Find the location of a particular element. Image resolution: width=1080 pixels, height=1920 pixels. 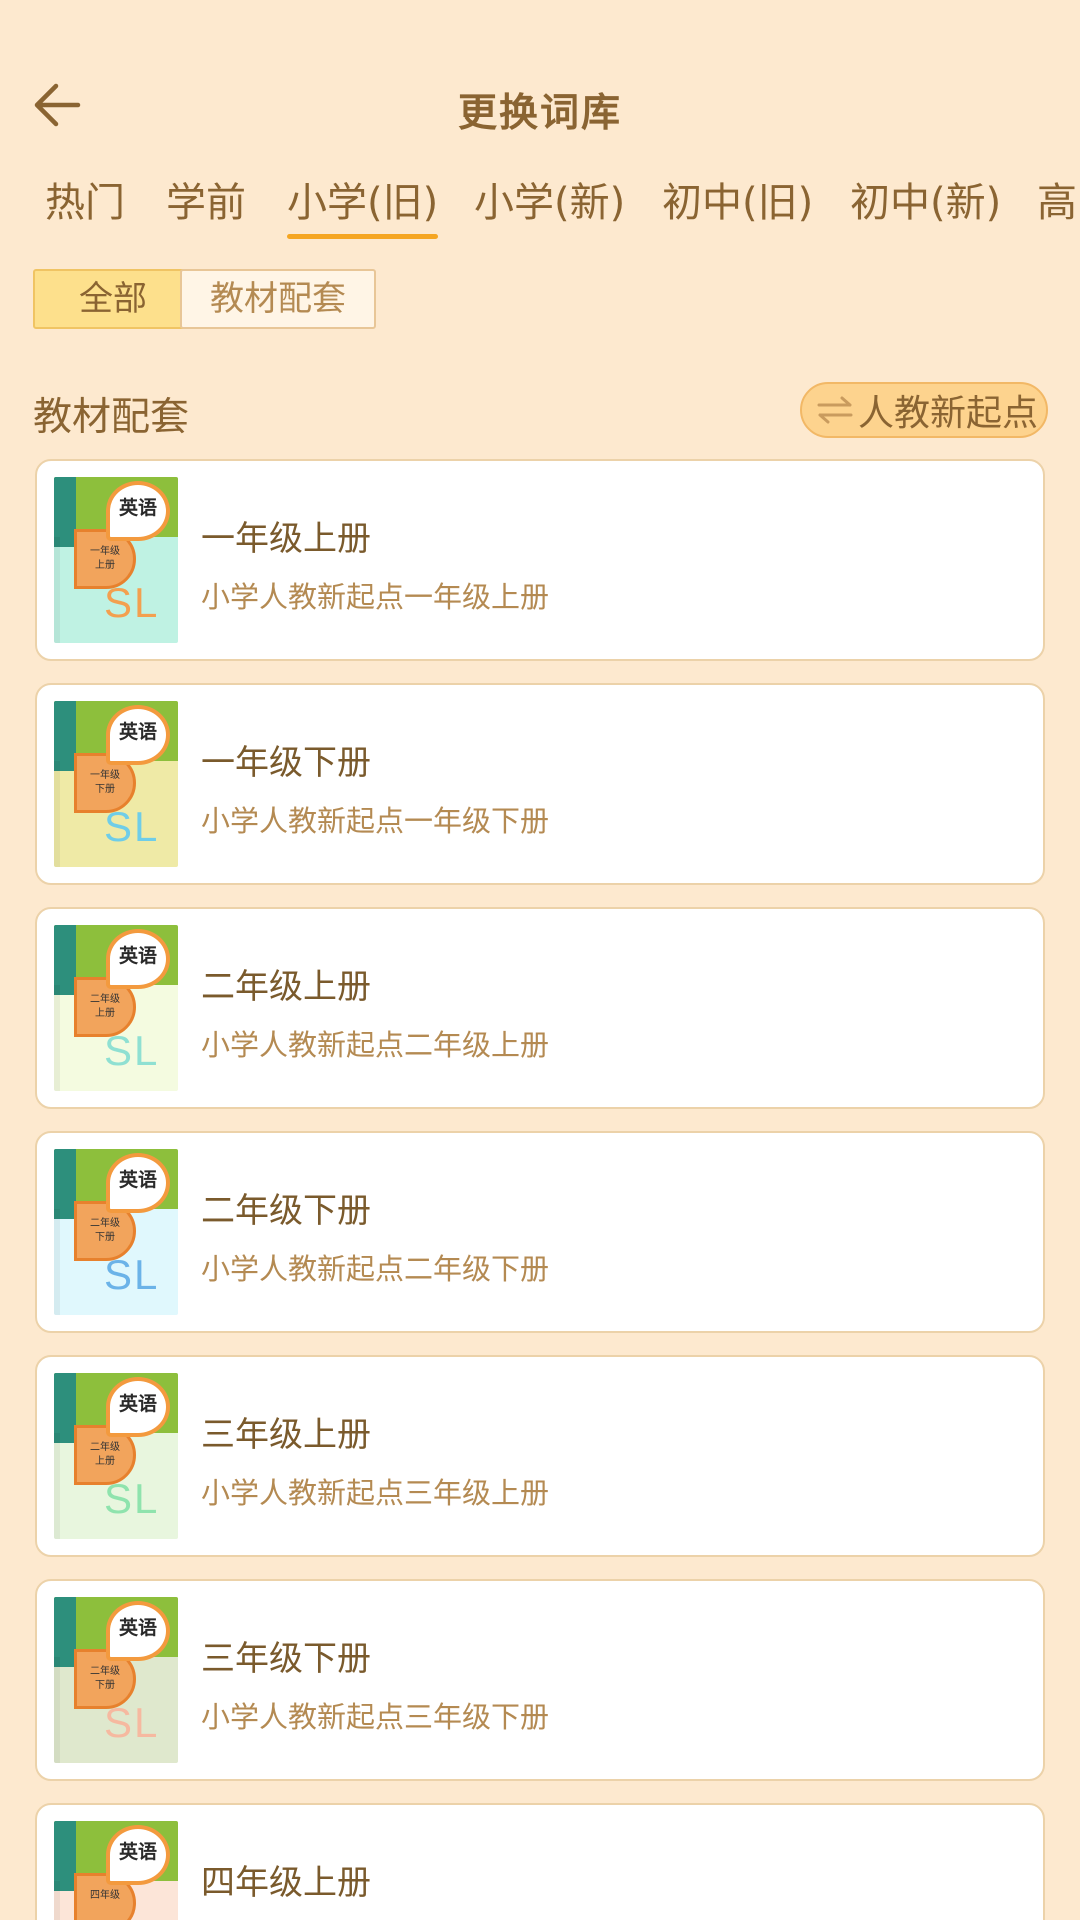

book-card: 一年级 上册 英语 SL 一年级上册 小学人教新起点一年级上册 is located at coordinates (540, 560).